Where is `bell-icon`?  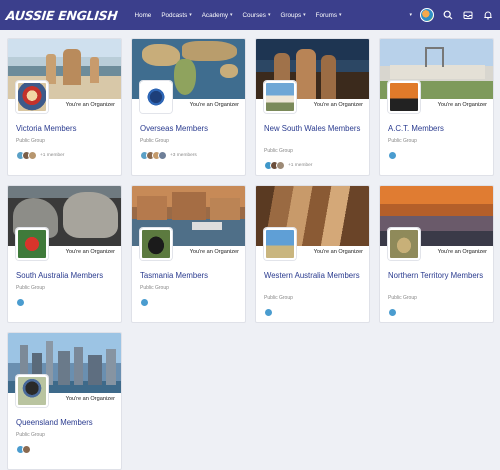 bell-icon is located at coordinates (488, 15).